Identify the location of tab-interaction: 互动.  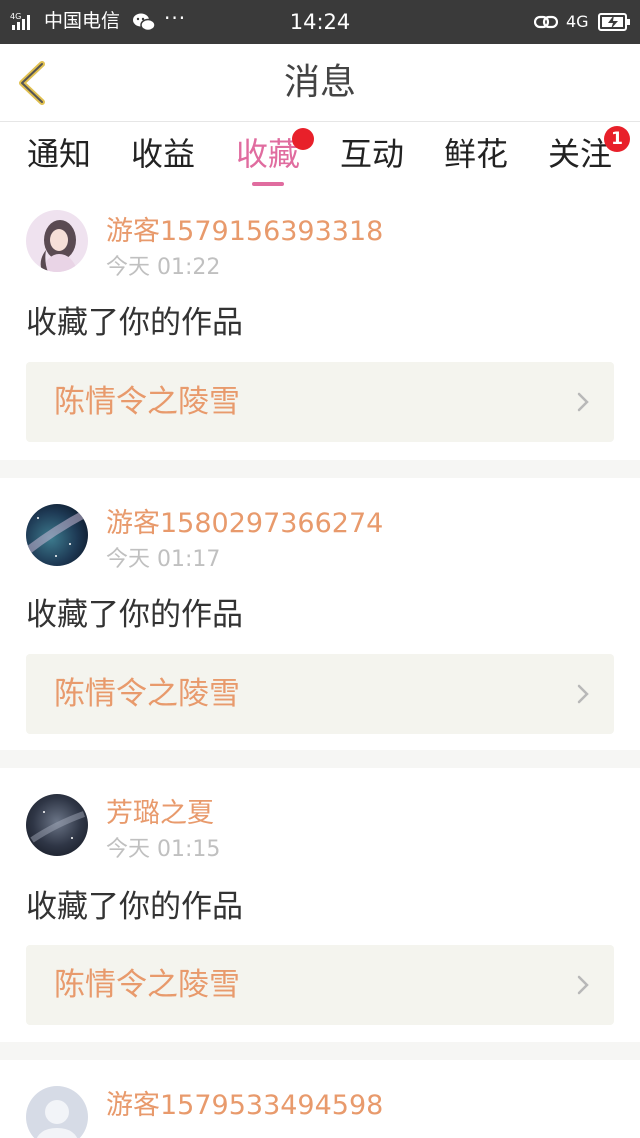
(372, 163).